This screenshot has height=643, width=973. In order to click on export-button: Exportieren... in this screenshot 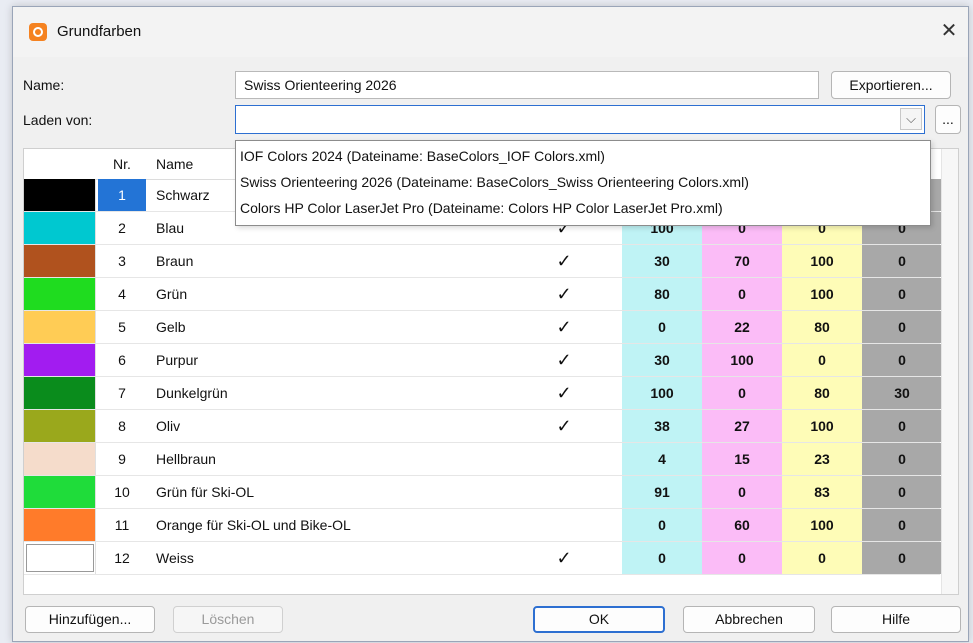, I will do `click(891, 85)`.